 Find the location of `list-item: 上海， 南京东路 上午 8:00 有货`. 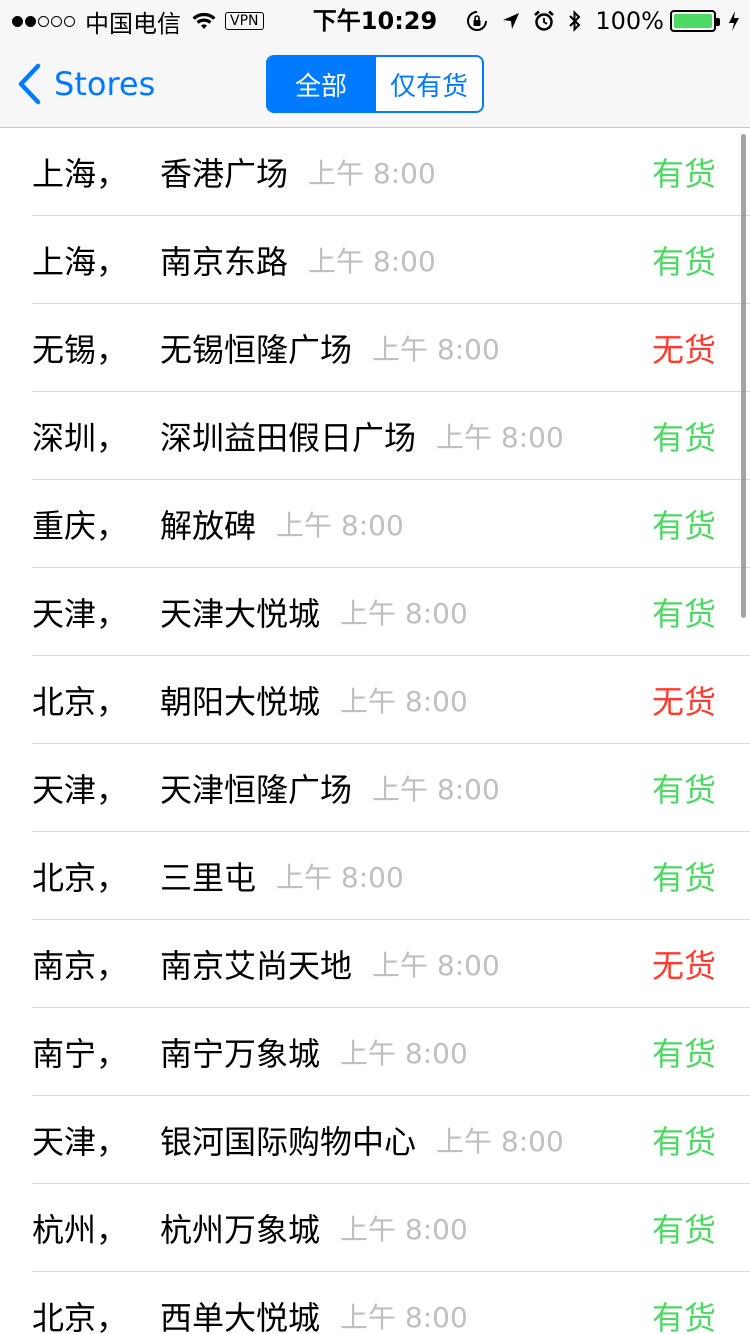

list-item: 上海， 南京东路 上午 8:00 有货 is located at coordinates (375, 260).